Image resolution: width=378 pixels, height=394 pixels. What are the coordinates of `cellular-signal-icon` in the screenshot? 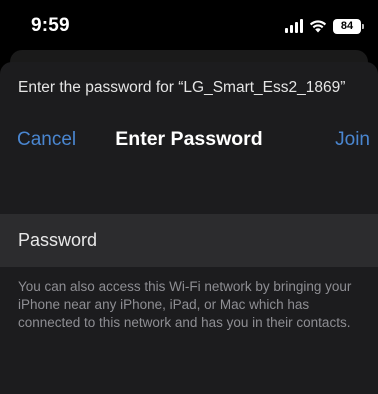 It's located at (294, 26).